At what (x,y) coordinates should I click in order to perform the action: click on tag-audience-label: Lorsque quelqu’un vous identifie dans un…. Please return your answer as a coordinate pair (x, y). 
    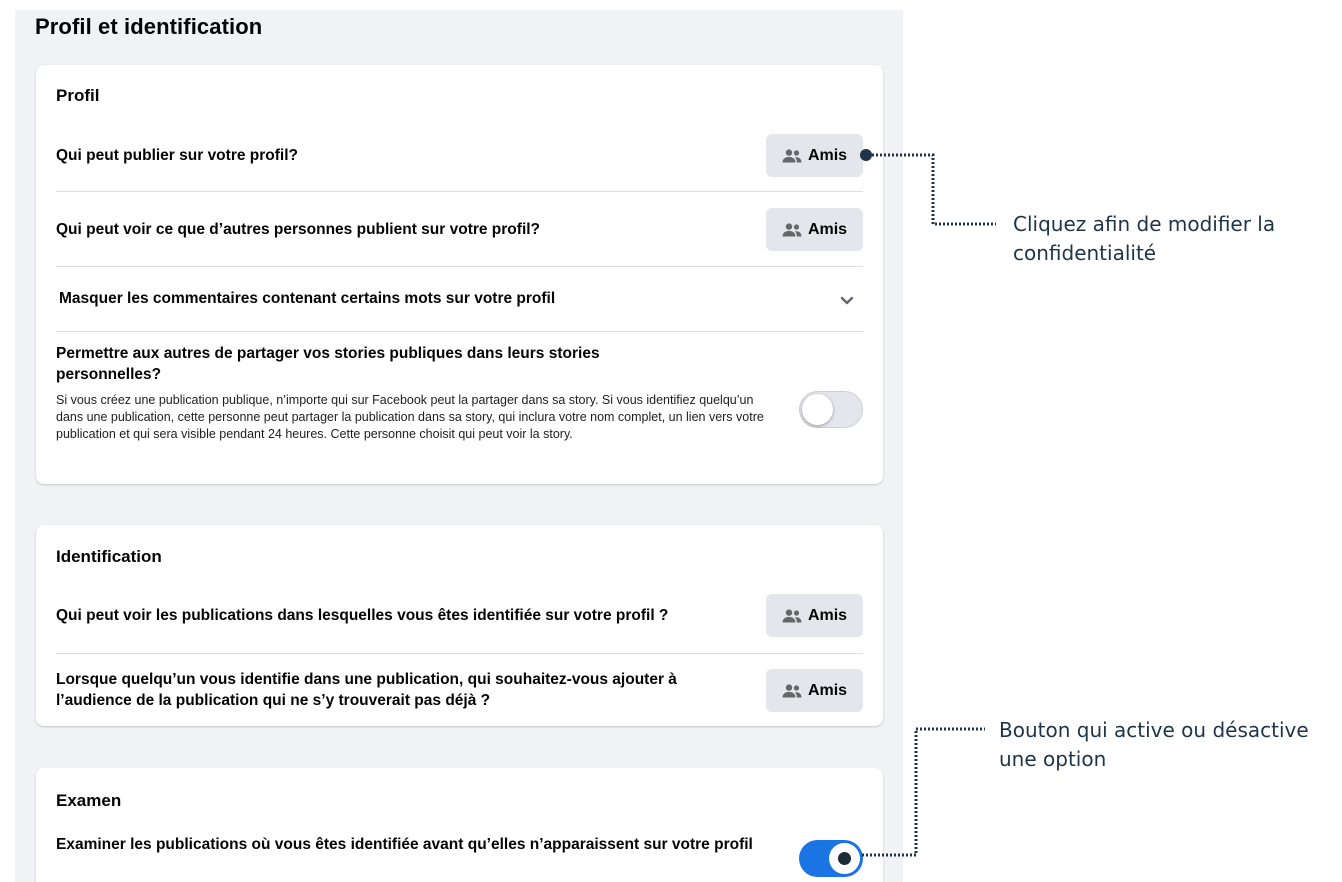
    Looking at the image, I should click on (366, 690).